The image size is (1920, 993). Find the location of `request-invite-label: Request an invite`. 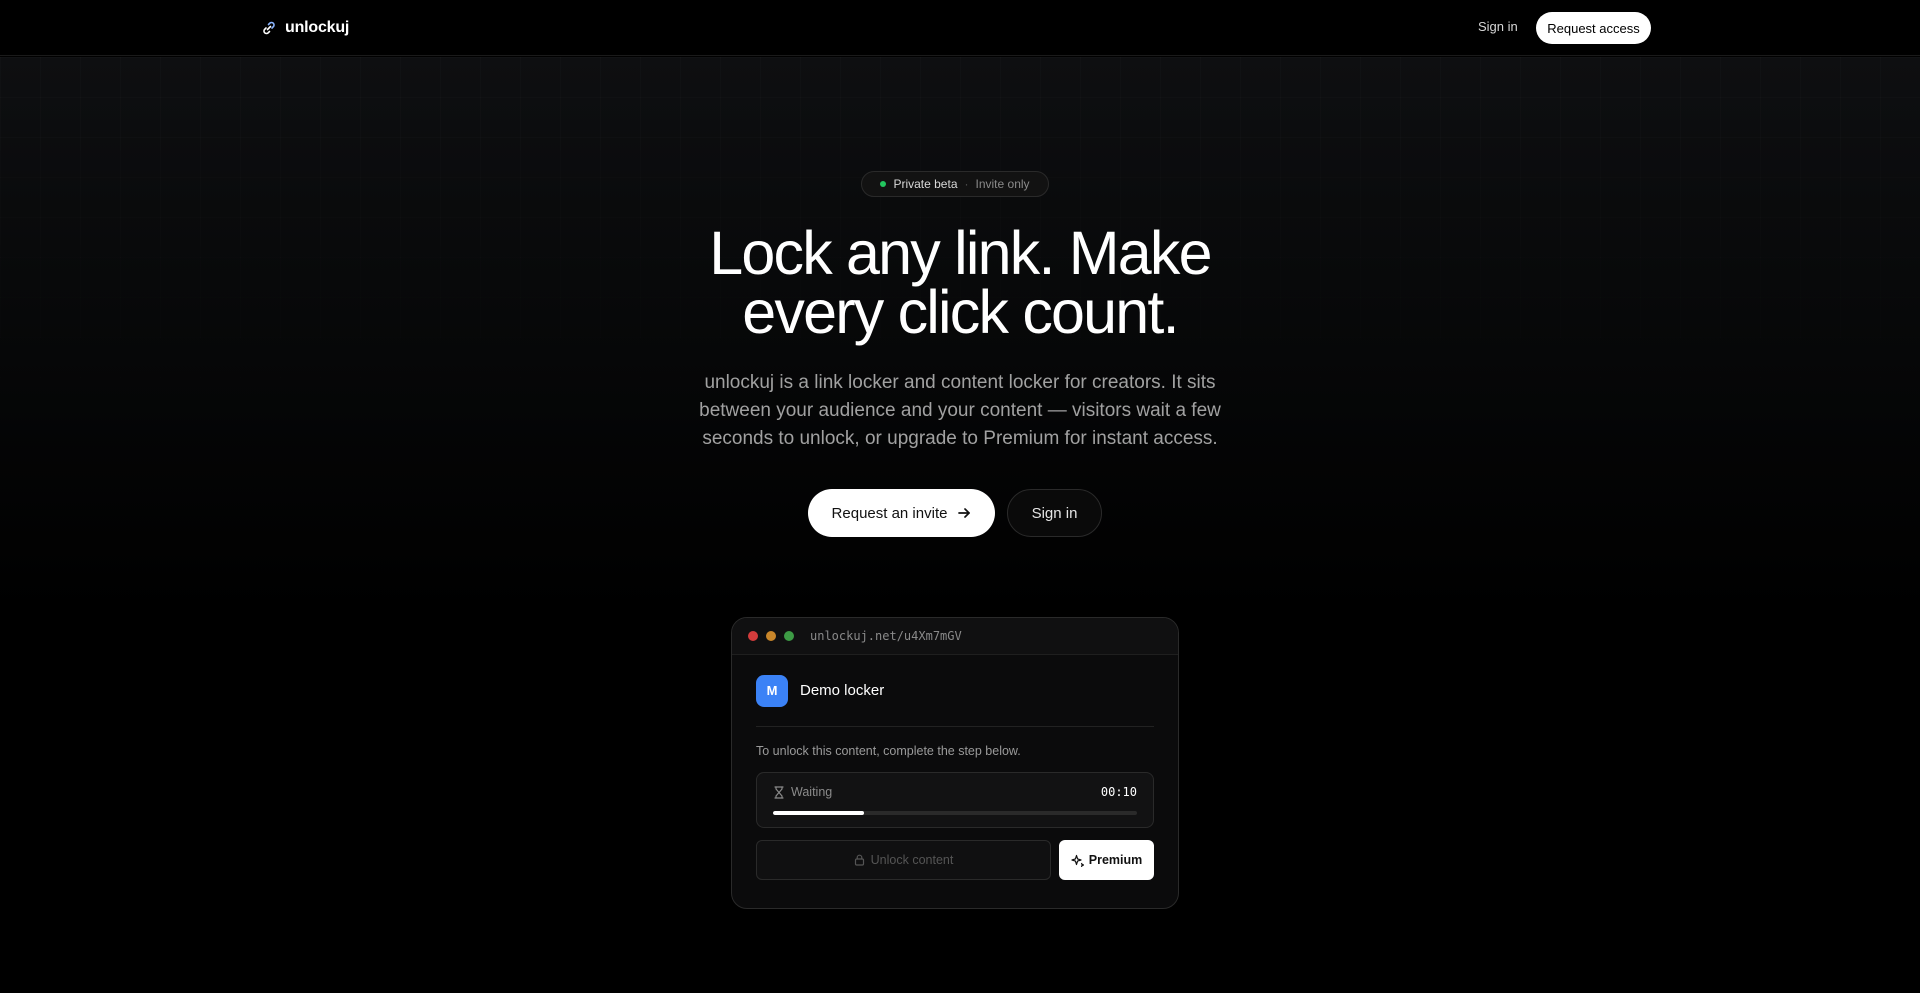

request-invite-label: Request an invite is located at coordinates (889, 513).